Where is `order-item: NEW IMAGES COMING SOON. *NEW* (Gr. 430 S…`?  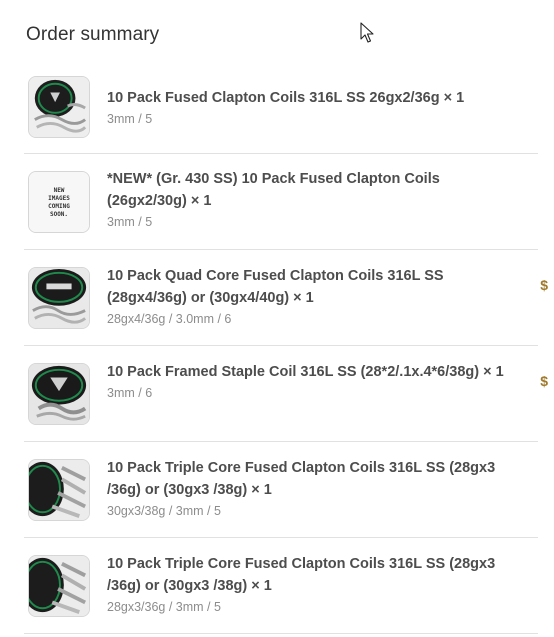
order-item: NEW IMAGES COMING SOON. *NEW* (Gr. 430 S… is located at coordinates (281, 202).